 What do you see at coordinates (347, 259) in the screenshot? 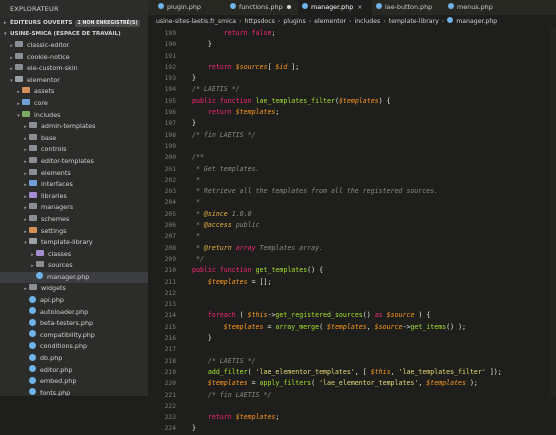
I see `code-line: */` at bounding box center [347, 259].